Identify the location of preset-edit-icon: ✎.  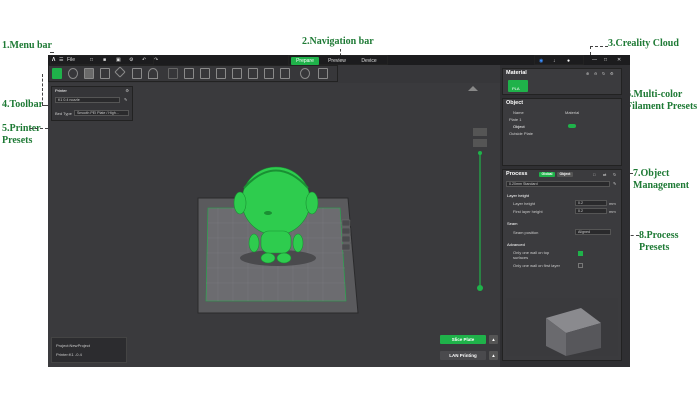
(614, 183).